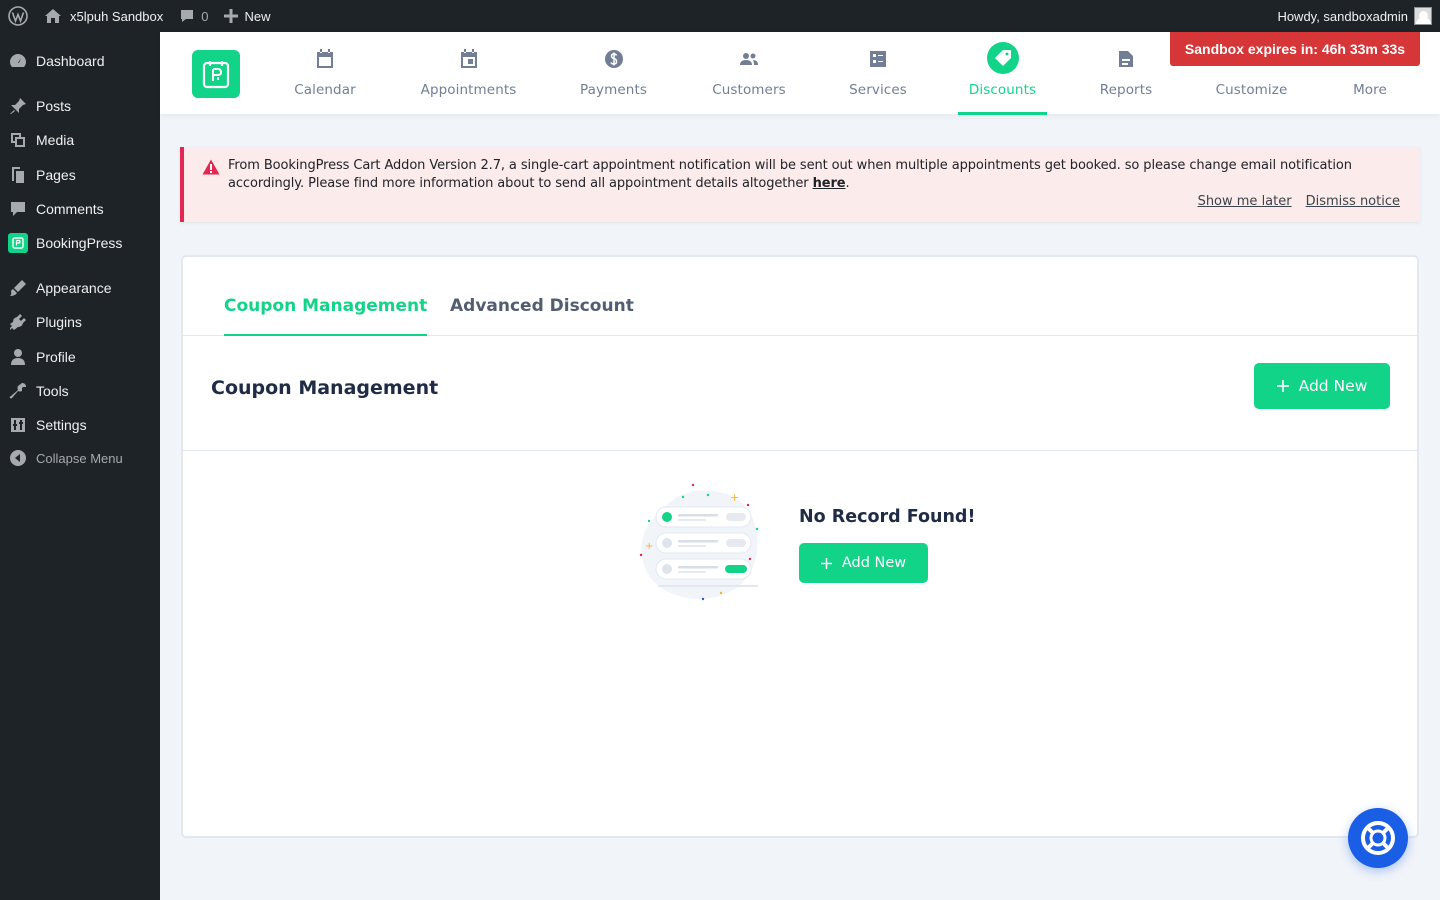  What do you see at coordinates (1423, 16) in the screenshot?
I see `avatar` at bounding box center [1423, 16].